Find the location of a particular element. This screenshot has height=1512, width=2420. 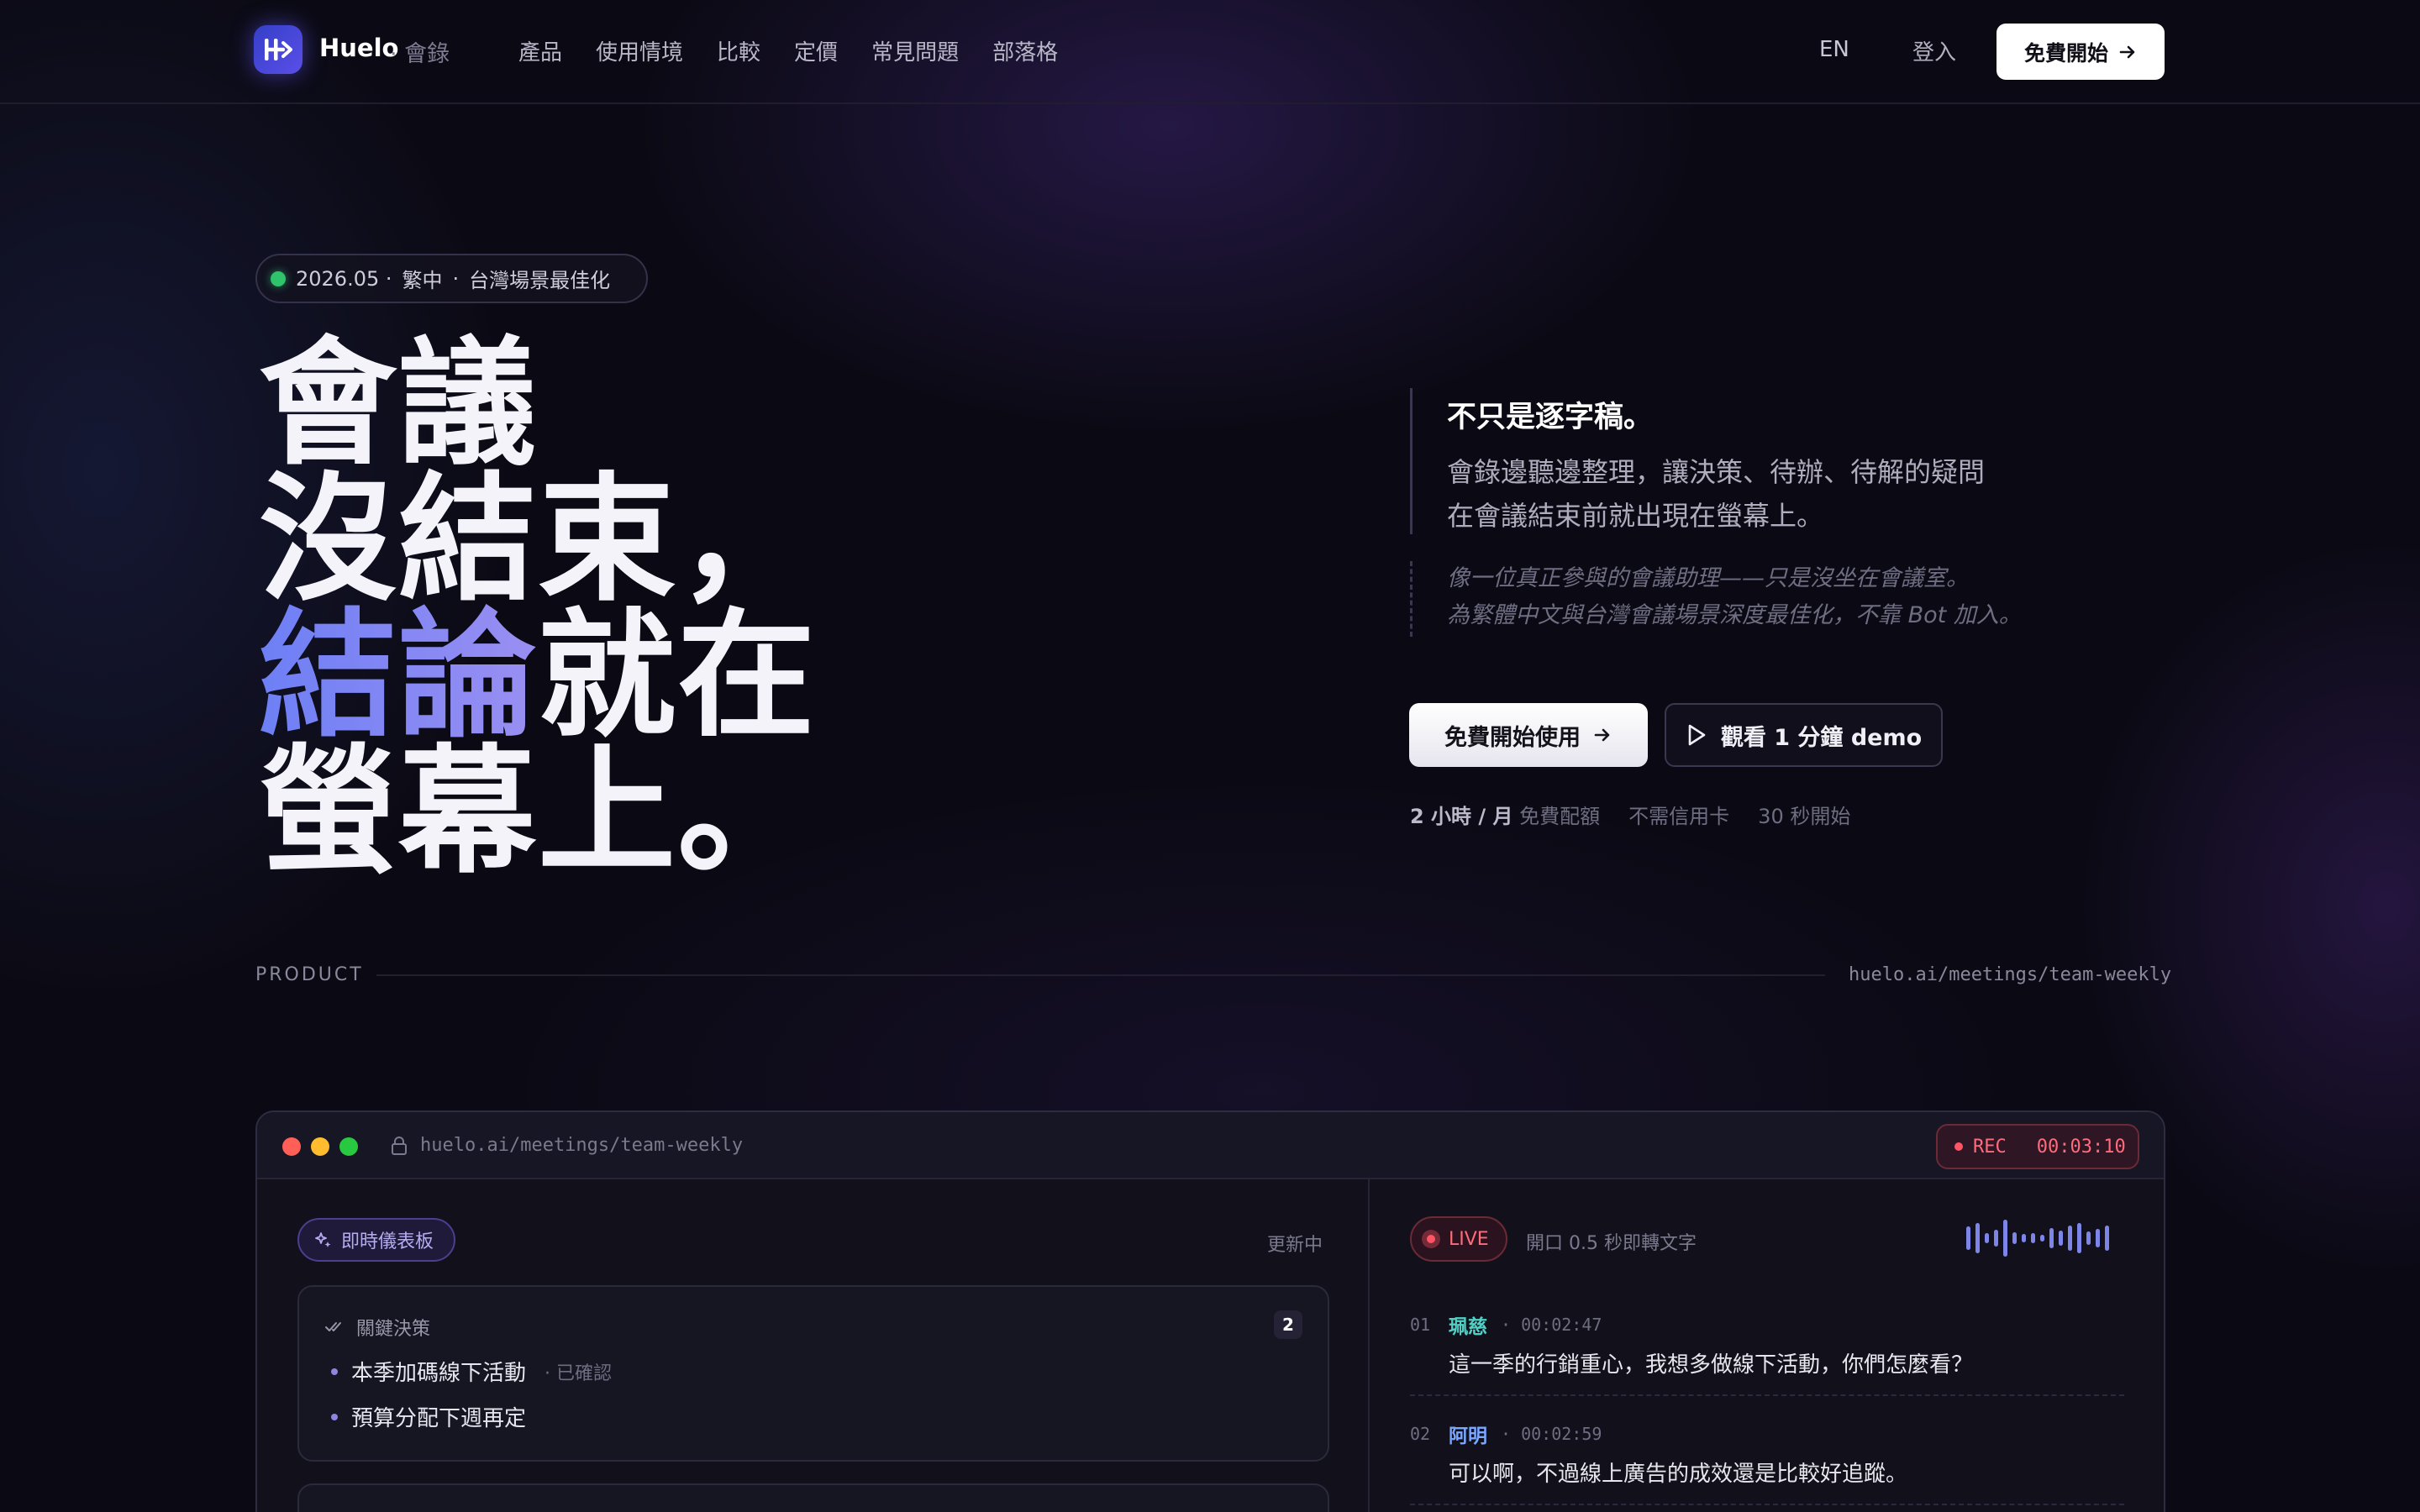

minimize-dot-icon is located at coordinates (320, 1146).